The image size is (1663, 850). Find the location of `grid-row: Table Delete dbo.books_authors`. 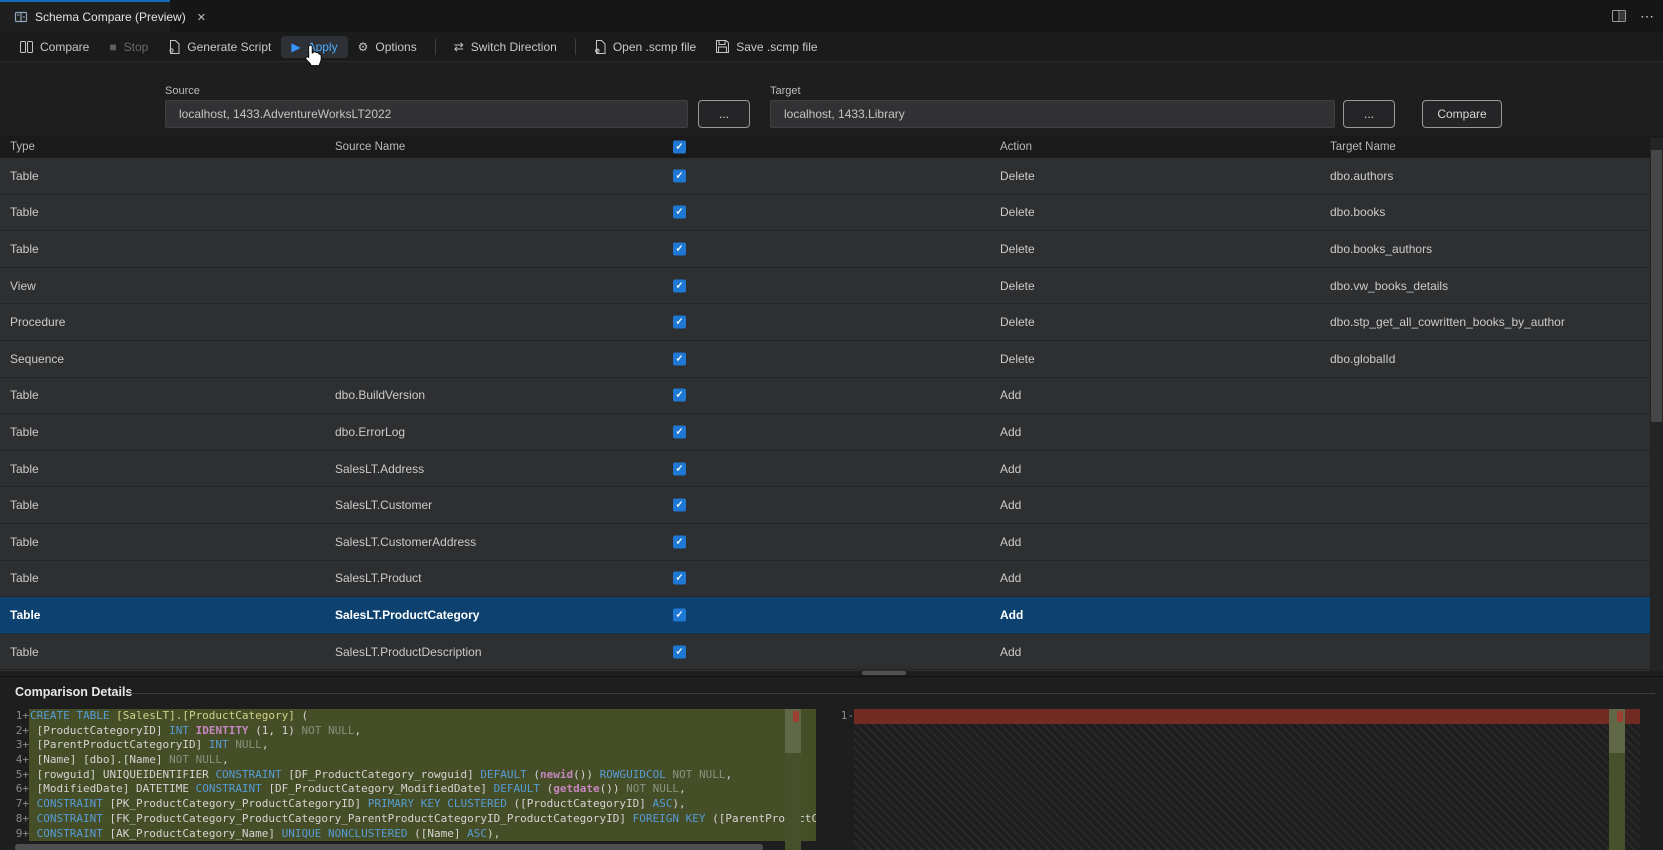

grid-row: Table Delete dbo.books_authors is located at coordinates (831, 249).